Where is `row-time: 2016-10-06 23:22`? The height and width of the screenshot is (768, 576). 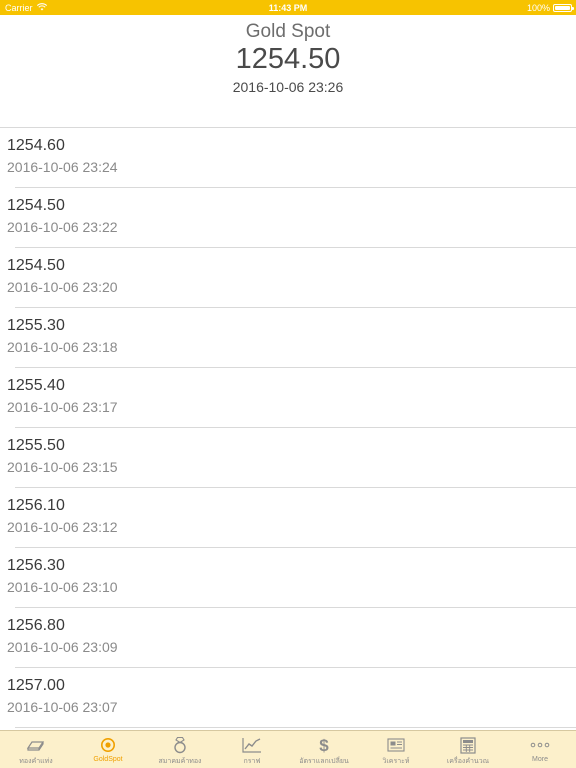 row-time: 2016-10-06 23:22 is located at coordinates (62, 227).